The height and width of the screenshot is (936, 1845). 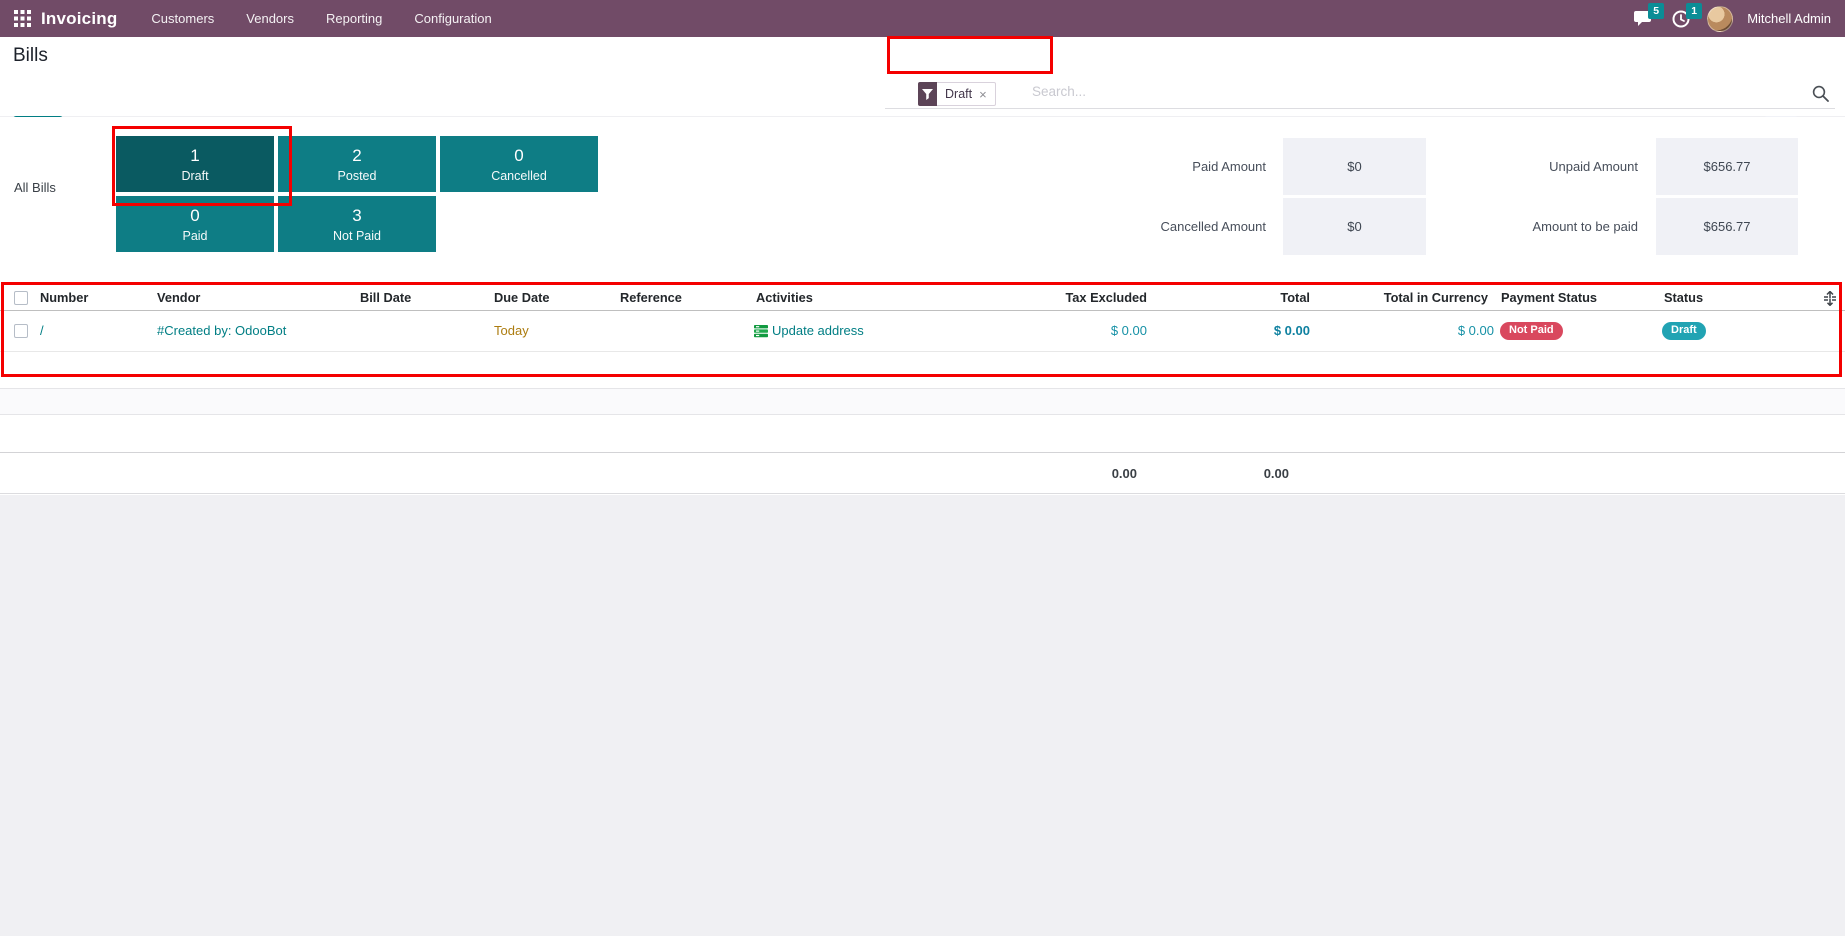 What do you see at coordinates (1531, 331) in the screenshot?
I see `payment-status-badge: Not Paid` at bounding box center [1531, 331].